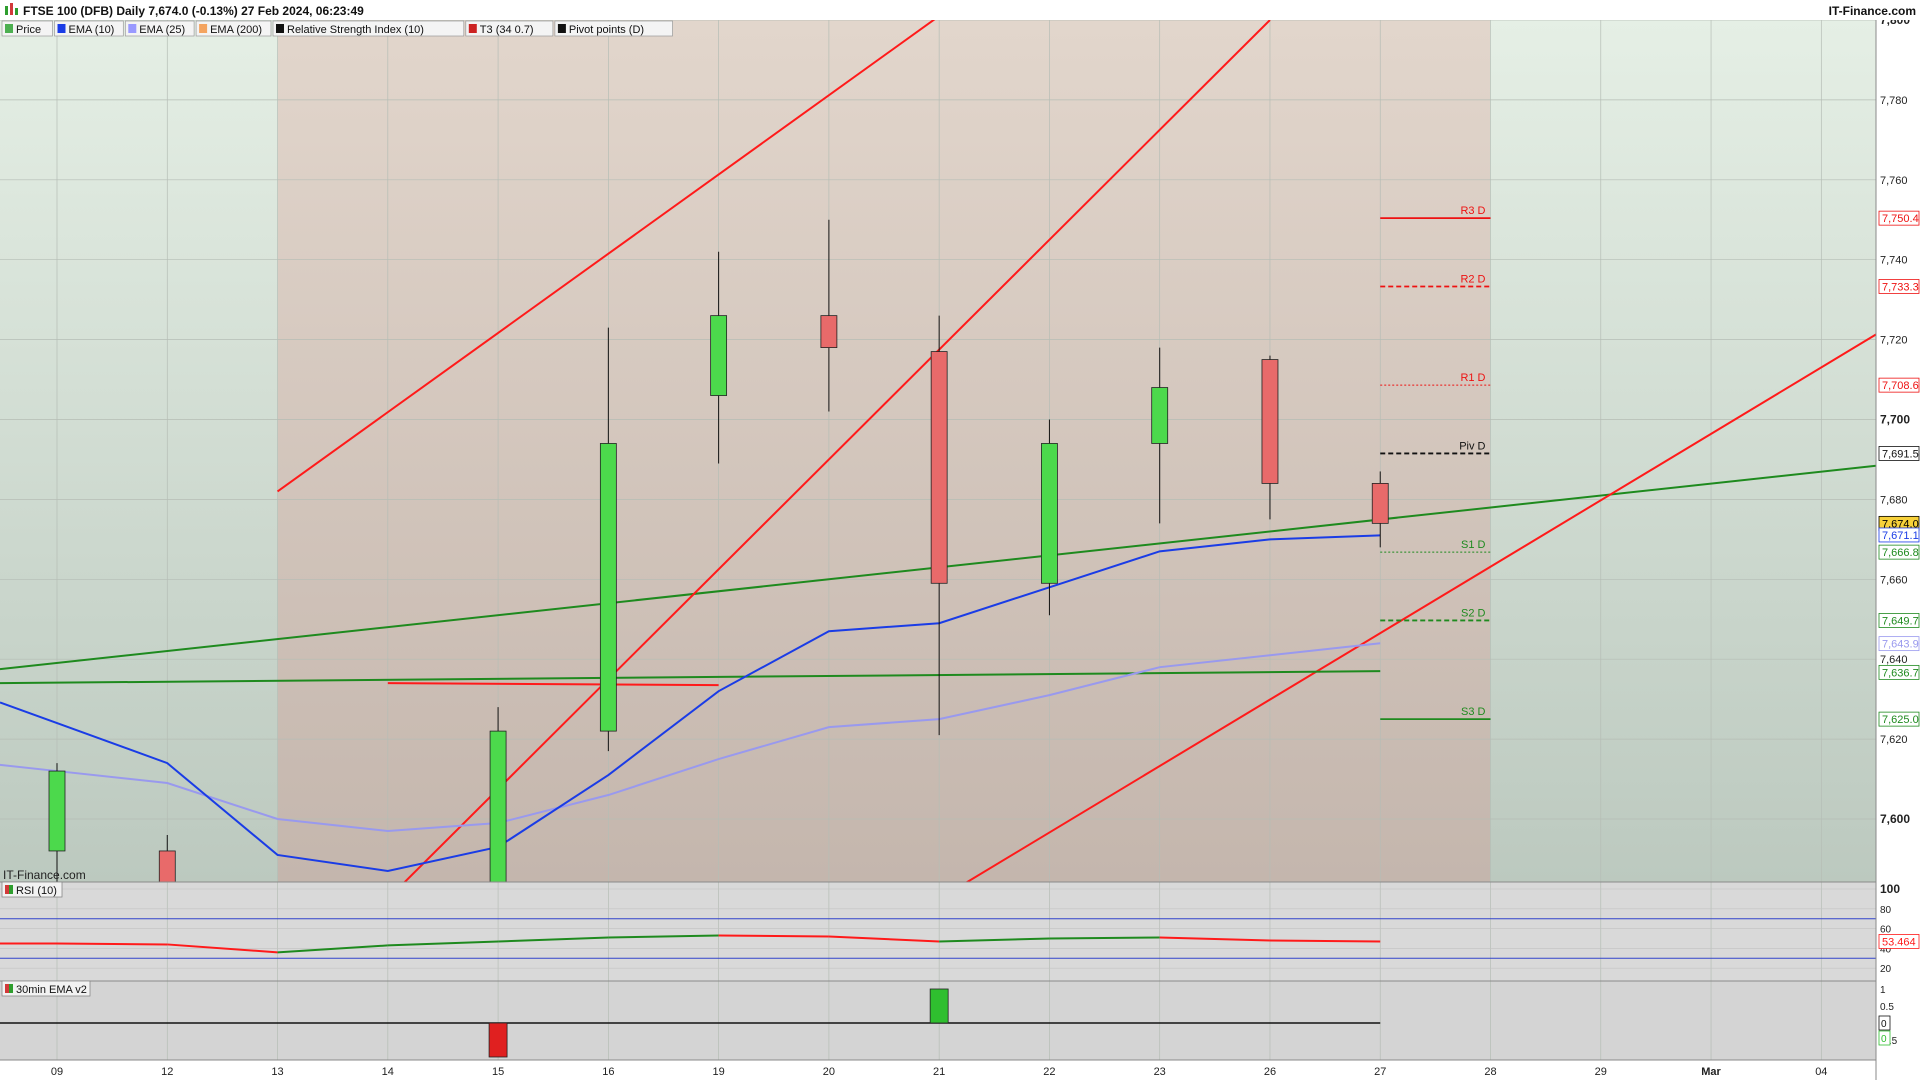 This screenshot has width=1920, height=1085. I want to click on rsi-value-tag: 53.464, so click(1899, 941).